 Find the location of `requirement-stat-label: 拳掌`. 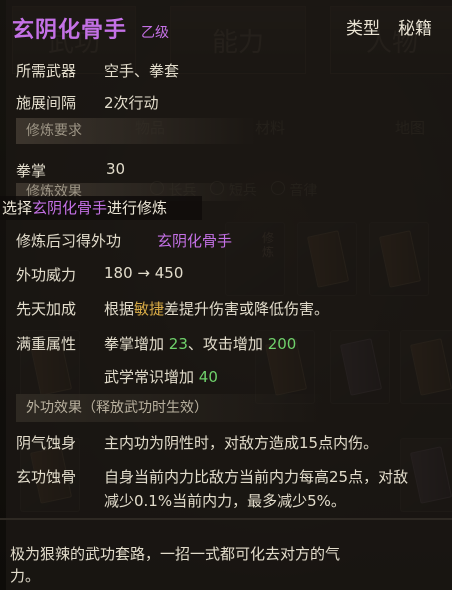

requirement-stat-label: 拳掌 is located at coordinates (31, 171).